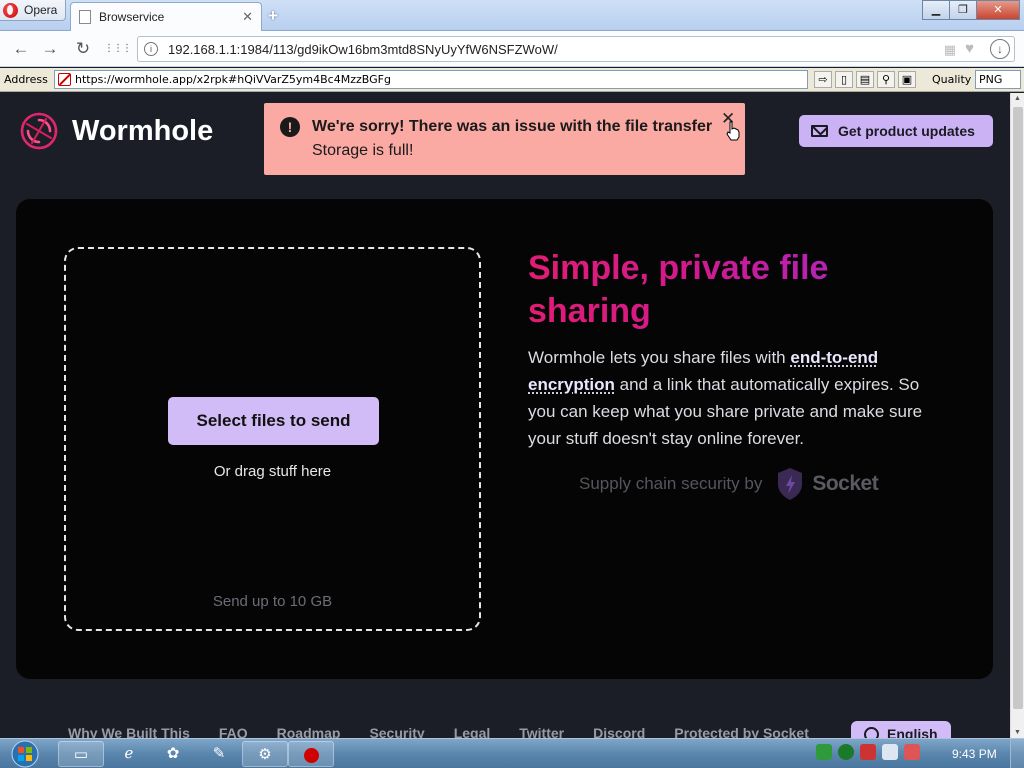 The height and width of the screenshot is (768, 1024). What do you see at coordinates (143, 130) in the screenshot?
I see `brand-name: Wormhole` at bounding box center [143, 130].